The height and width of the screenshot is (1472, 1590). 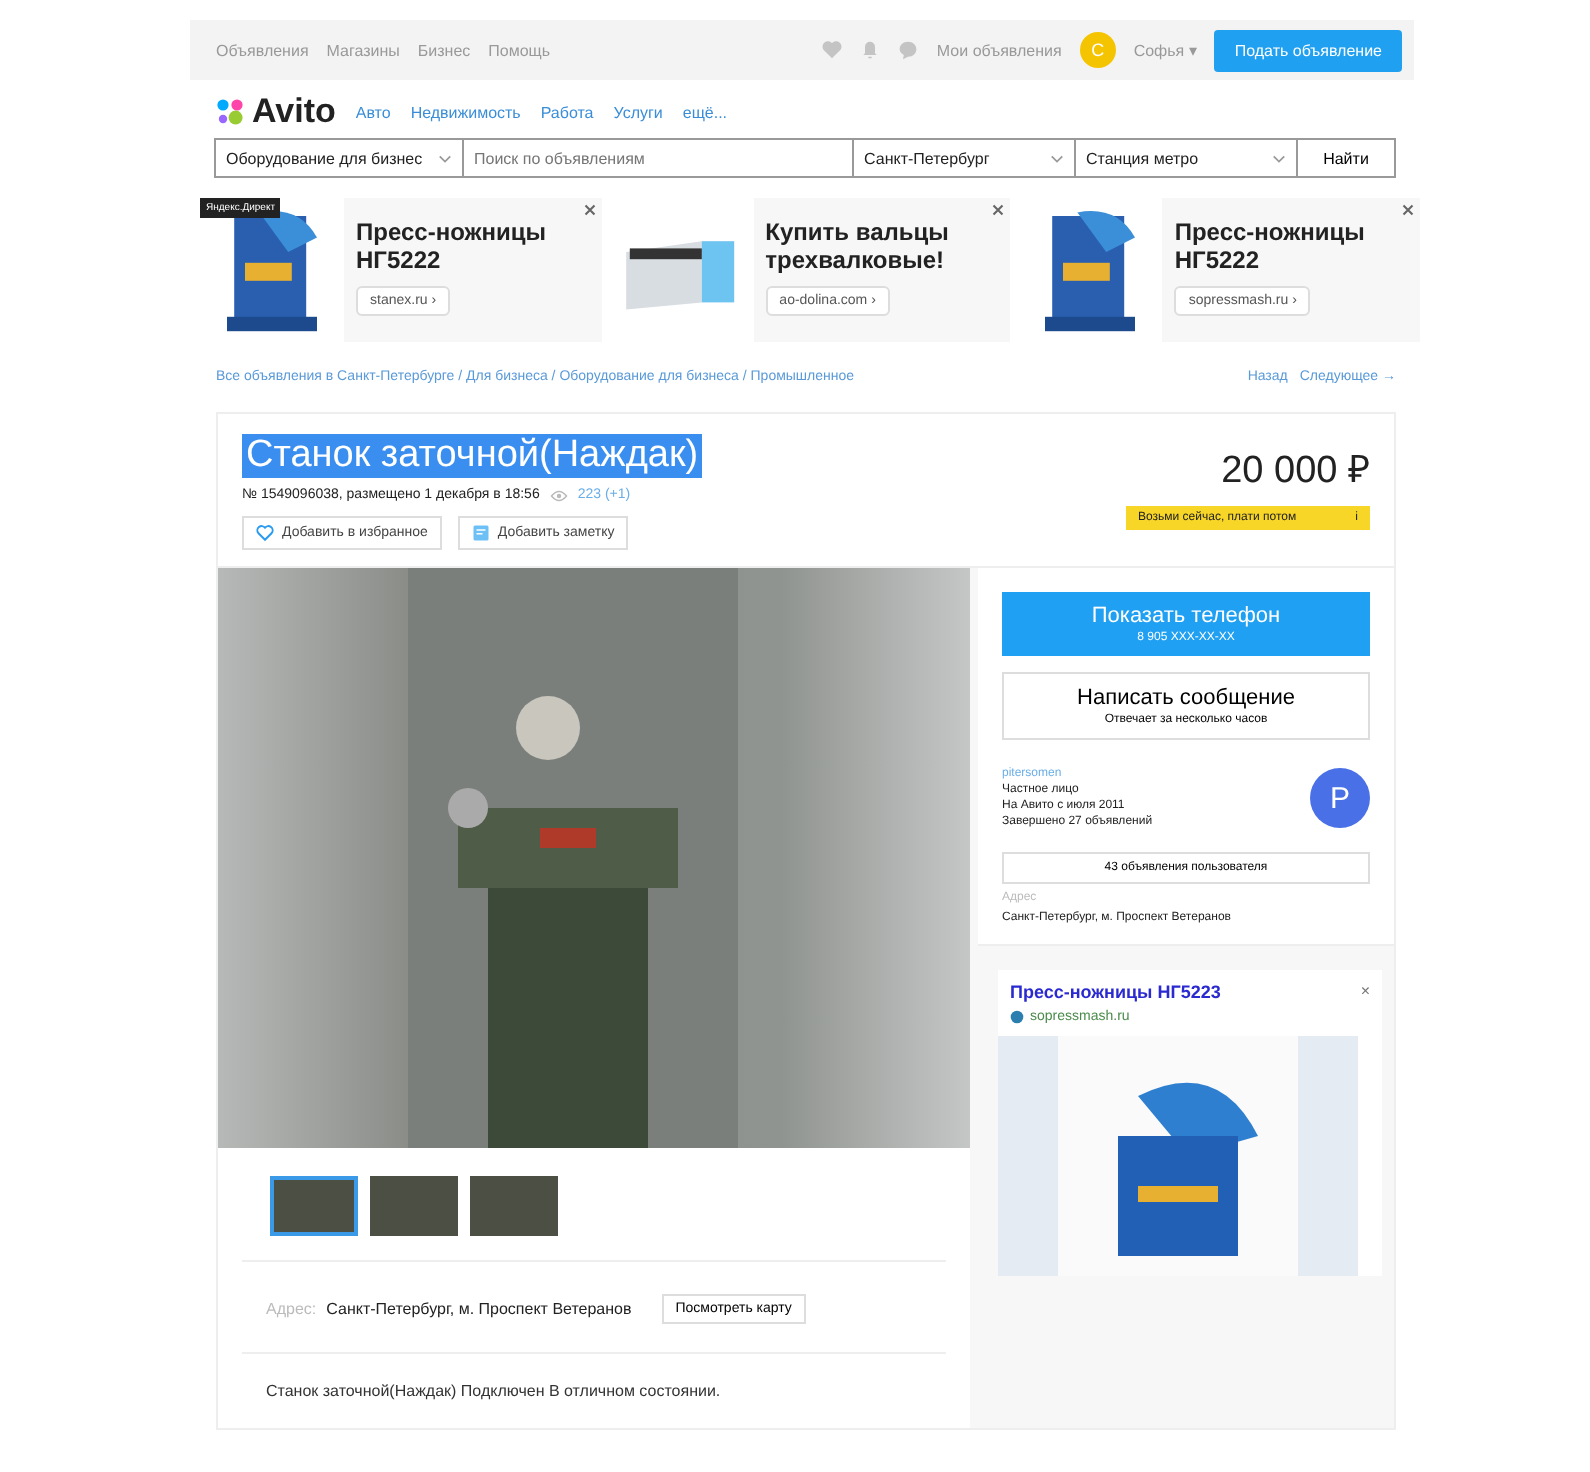 I want to click on seller-avatar: P, so click(x=1340, y=798).